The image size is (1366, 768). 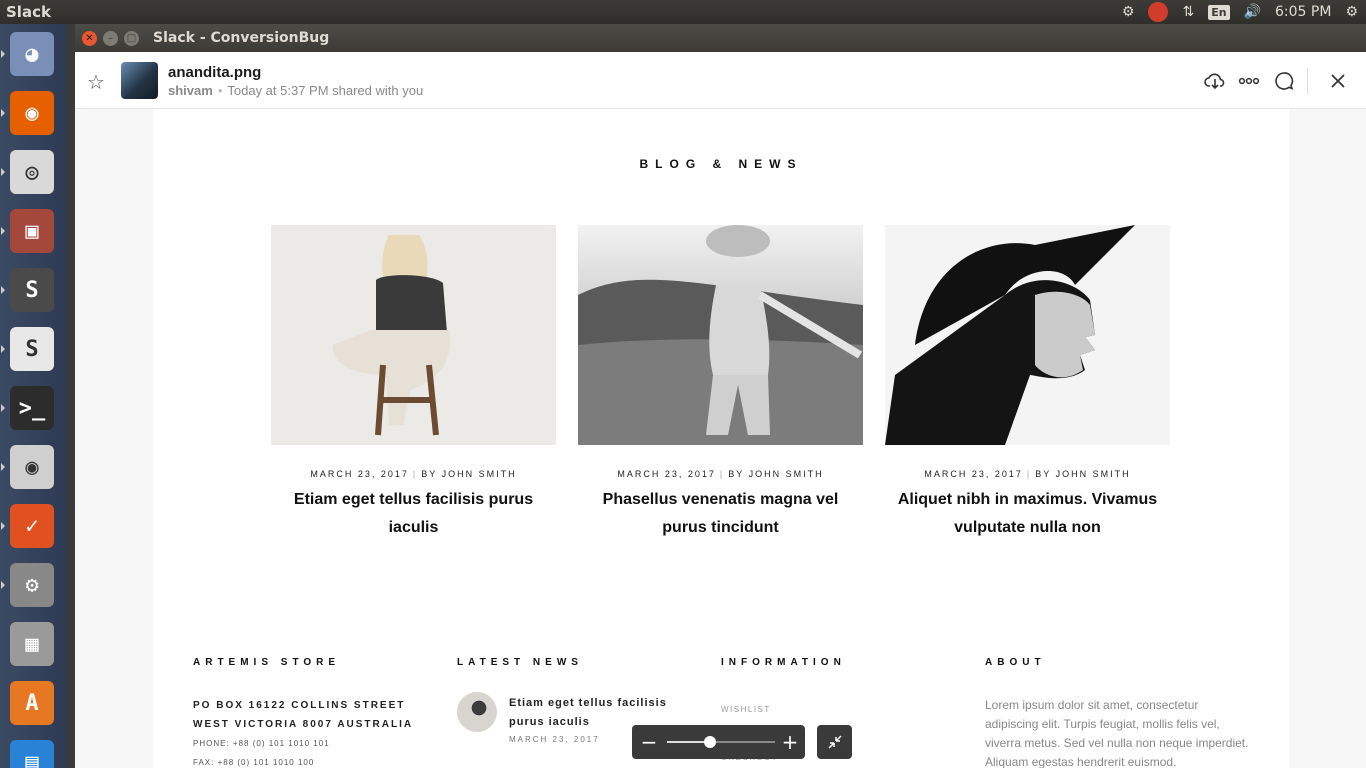 What do you see at coordinates (1158, 12) in the screenshot?
I see `network-error-icon` at bounding box center [1158, 12].